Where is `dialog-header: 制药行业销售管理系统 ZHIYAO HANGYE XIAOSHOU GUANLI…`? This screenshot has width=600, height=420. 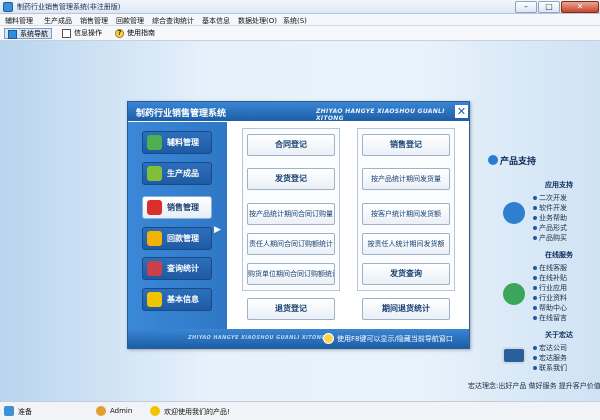 dialog-header: 制药行业销售管理系统 ZHIYAO HANGYE XIAOSHOU GUANLI… is located at coordinates (298, 112).